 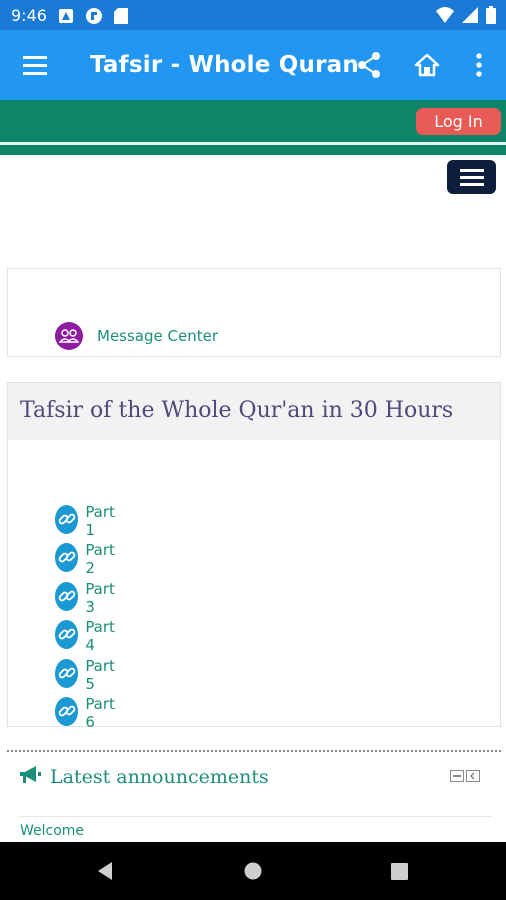 I want to click on part-link: Part 3, so click(x=88, y=596).